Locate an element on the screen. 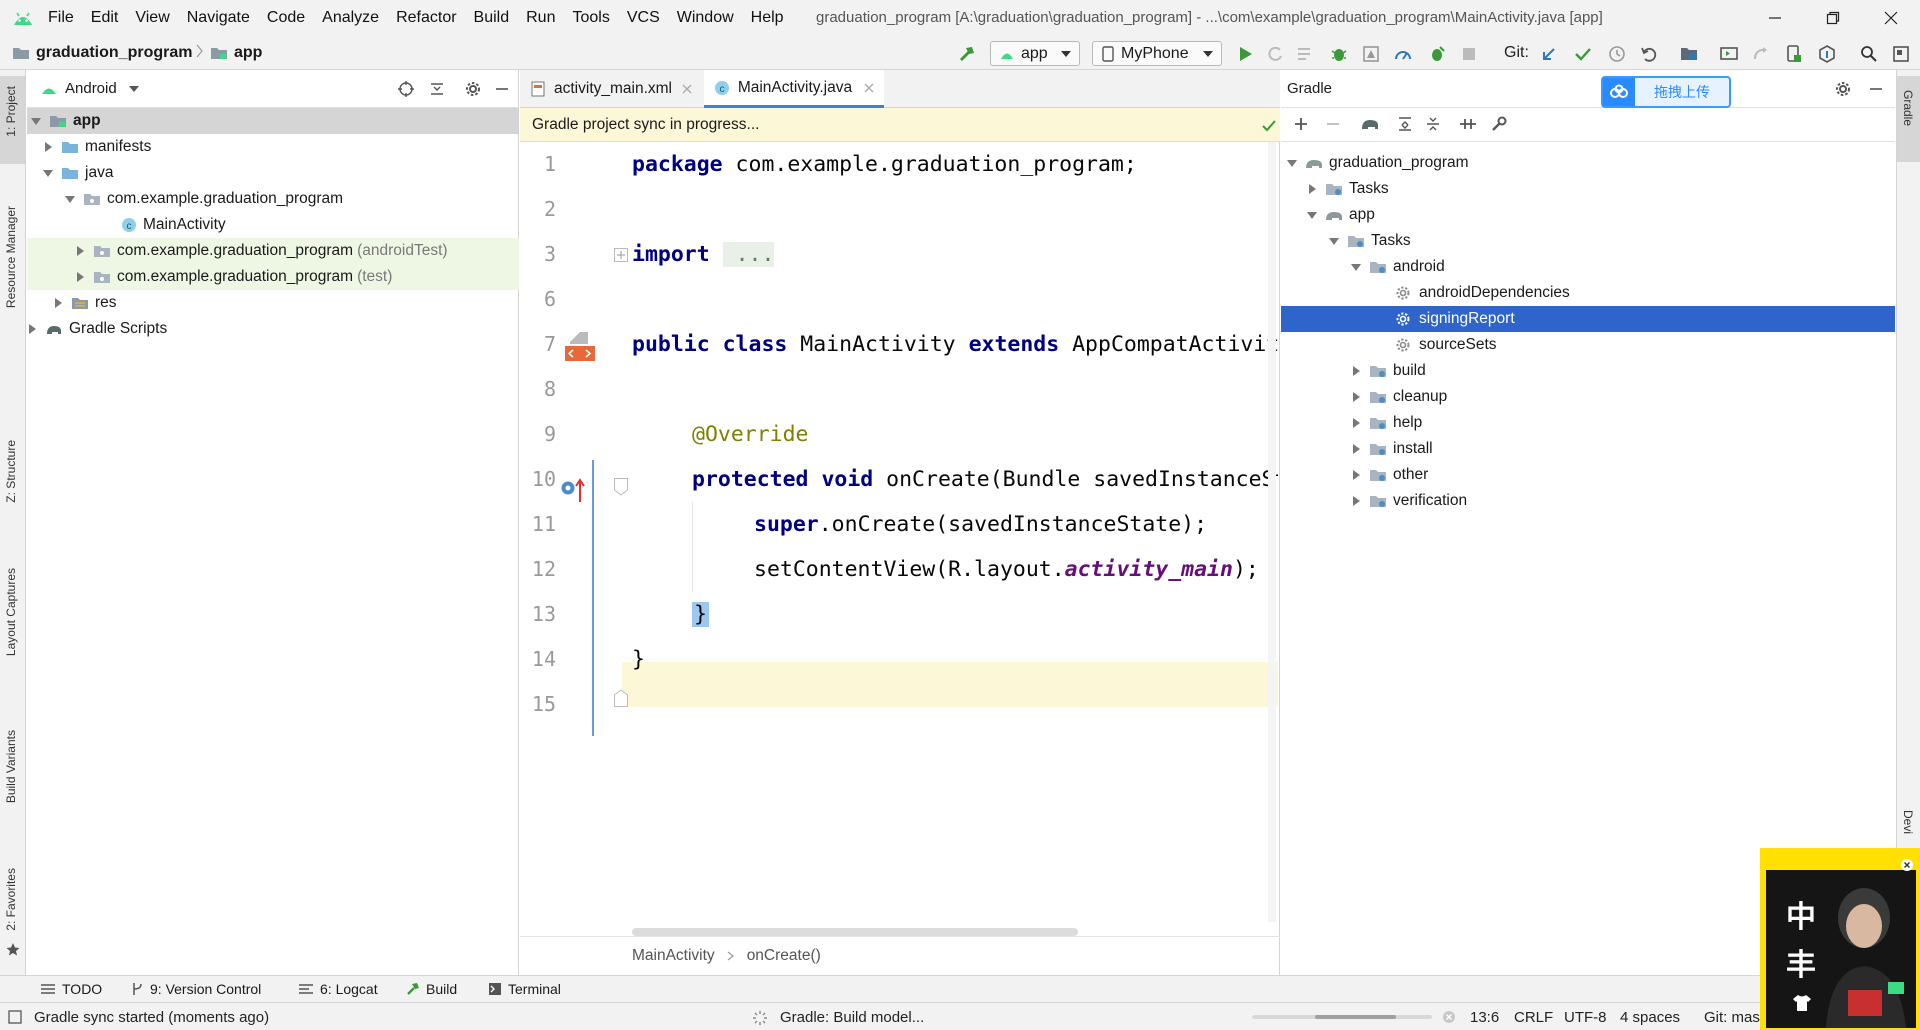 The width and height of the screenshot is (1920, 1030). remove-icon is located at coordinates (1334, 125).